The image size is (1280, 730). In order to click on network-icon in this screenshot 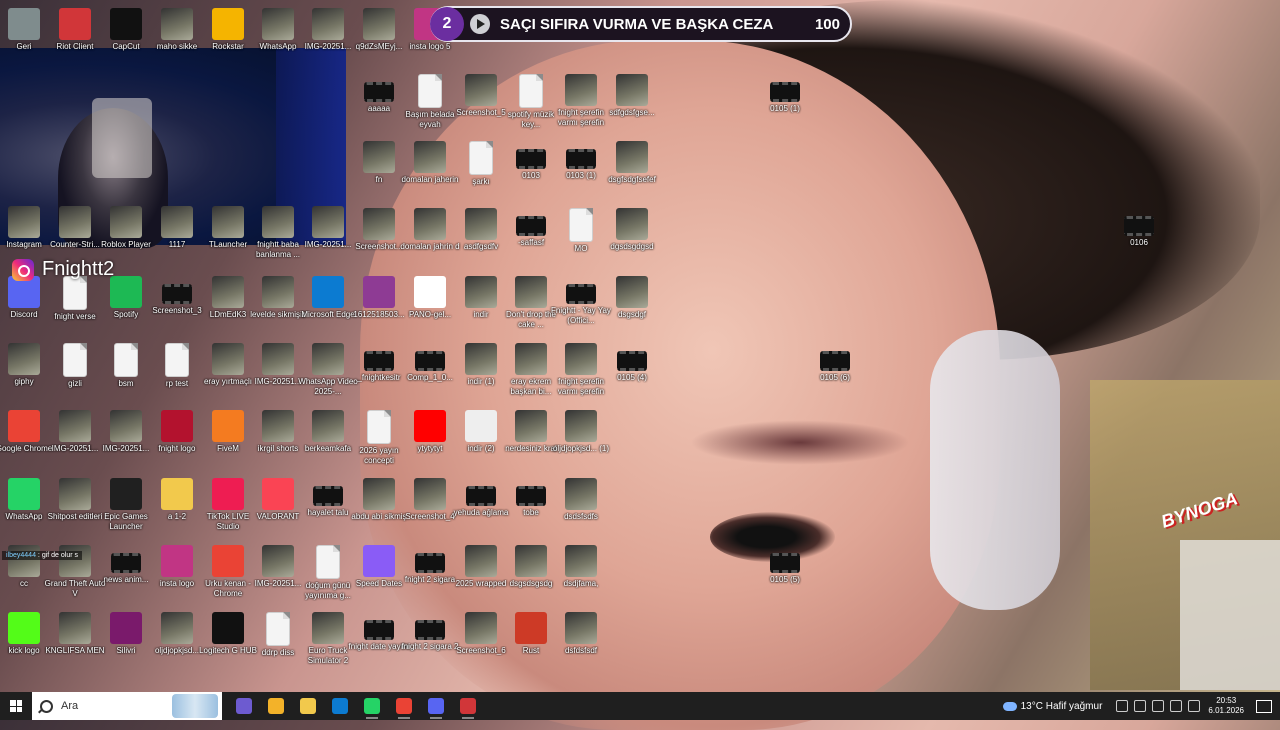, I will do `click(1176, 706)`.